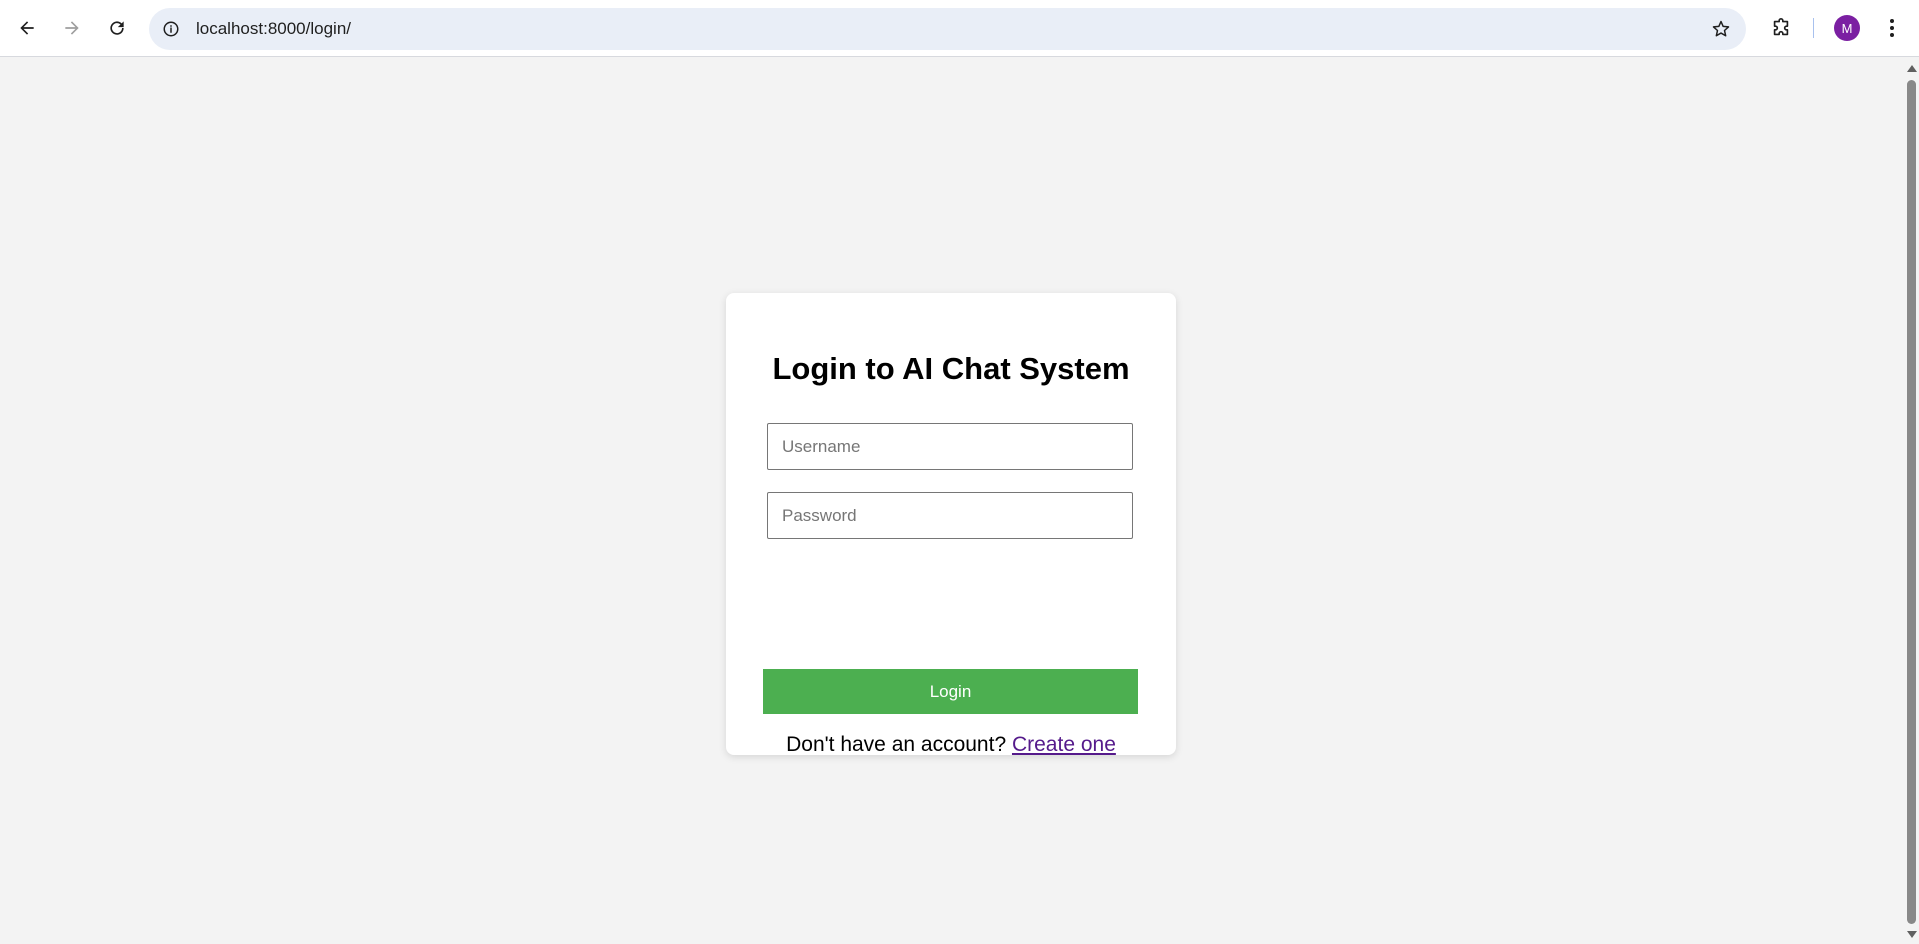 This screenshot has width=1919, height=944. Describe the element at coordinates (1912, 68) in the screenshot. I see `scroll-up-arrow-icon` at that location.